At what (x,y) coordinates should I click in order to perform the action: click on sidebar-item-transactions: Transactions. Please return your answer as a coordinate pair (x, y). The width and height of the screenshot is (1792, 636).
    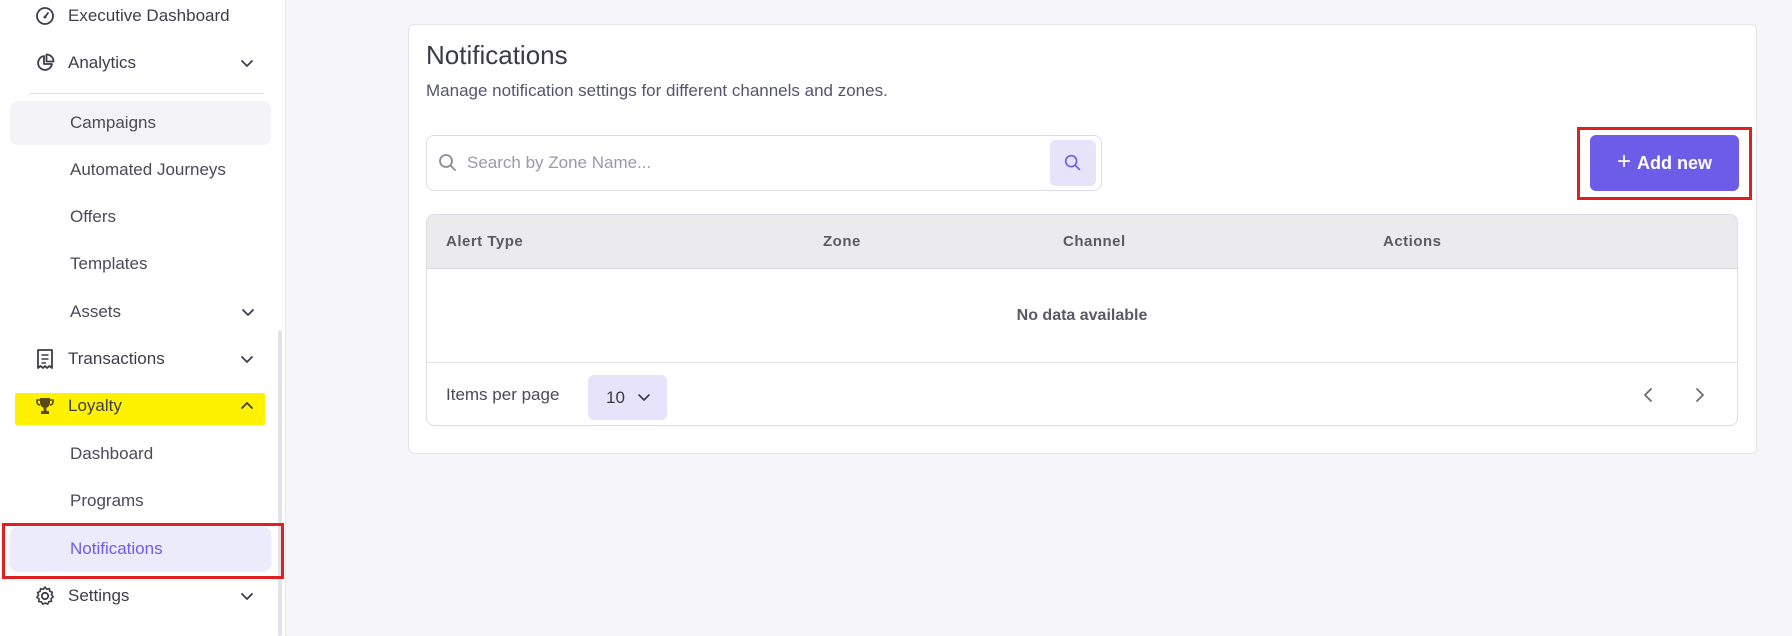
    Looking at the image, I should click on (140, 359).